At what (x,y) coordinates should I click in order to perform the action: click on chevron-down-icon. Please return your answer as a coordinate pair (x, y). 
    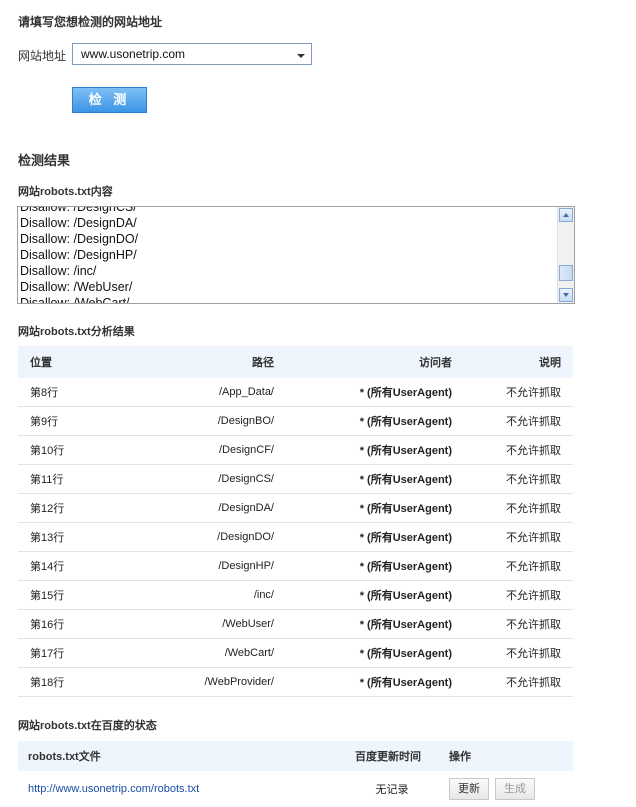
    Looking at the image, I should click on (301, 56).